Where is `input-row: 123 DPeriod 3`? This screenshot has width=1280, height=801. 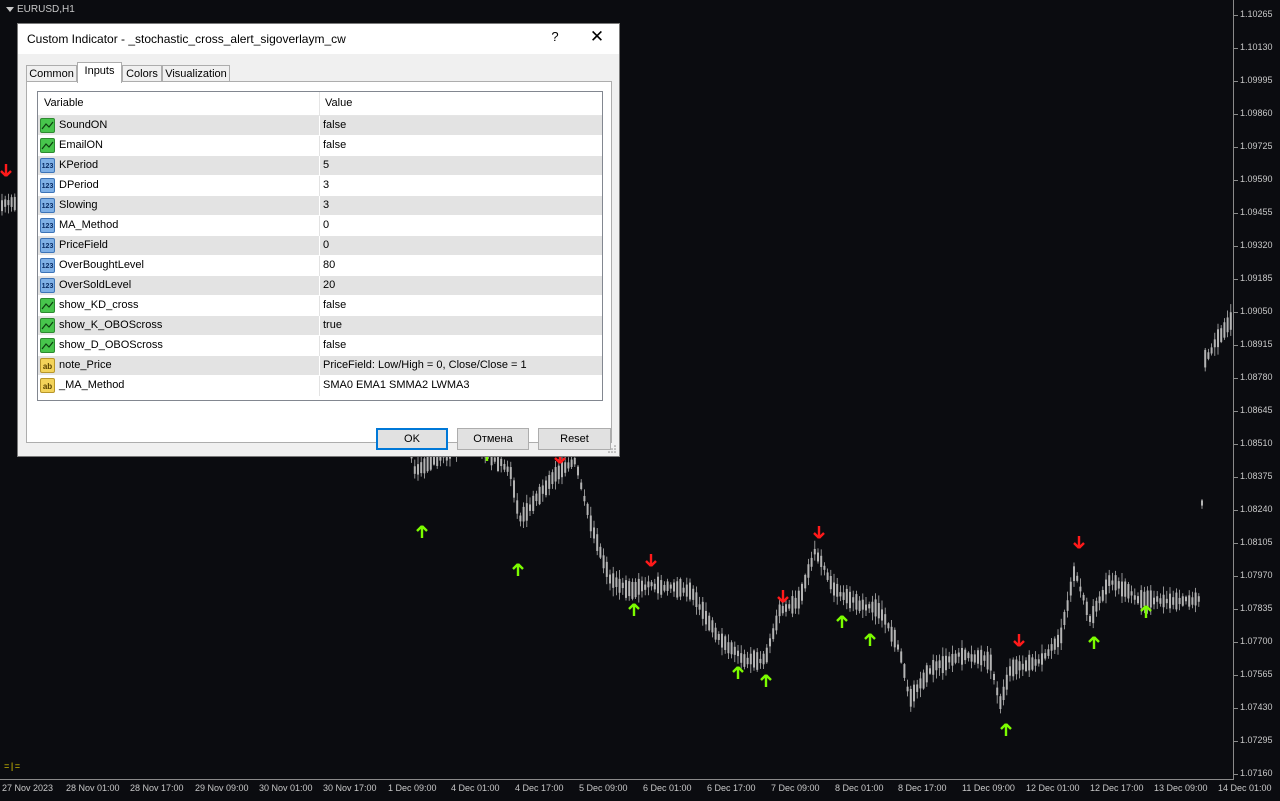 input-row: 123 DPeriod 3 is located at coordinates (320, 186).